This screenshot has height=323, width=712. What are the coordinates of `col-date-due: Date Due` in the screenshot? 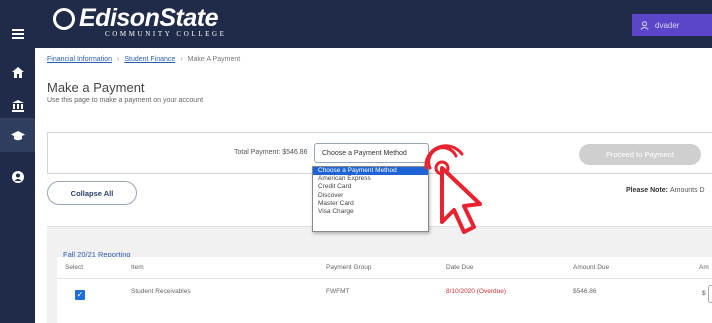 It's located at (460, 267).